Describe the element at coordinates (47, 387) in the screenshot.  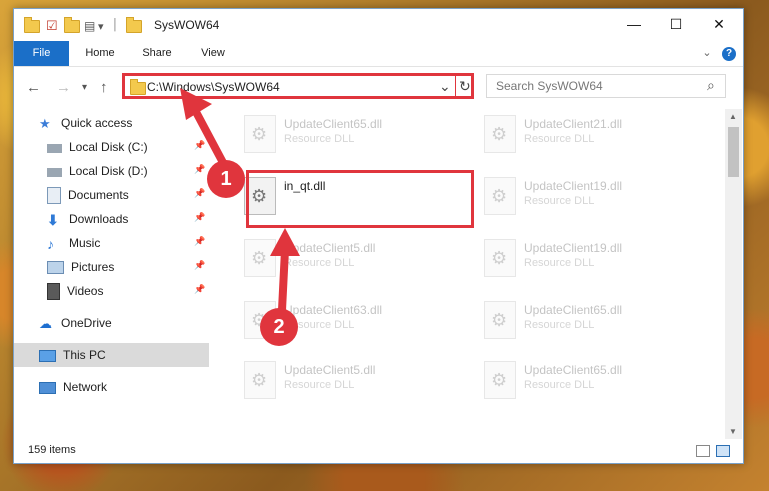
I see `network-icon` at that location.